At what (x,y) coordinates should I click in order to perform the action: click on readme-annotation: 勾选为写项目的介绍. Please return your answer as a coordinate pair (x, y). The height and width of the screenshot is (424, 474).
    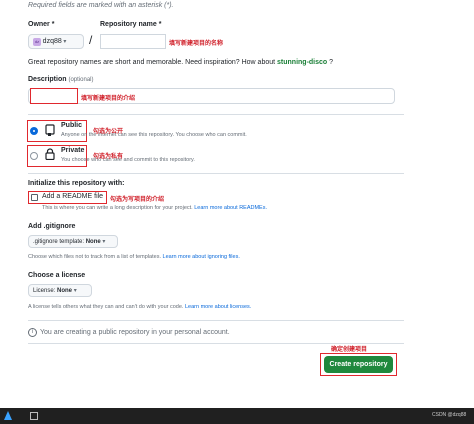
    Looking at the image, I should click on (137, 200).